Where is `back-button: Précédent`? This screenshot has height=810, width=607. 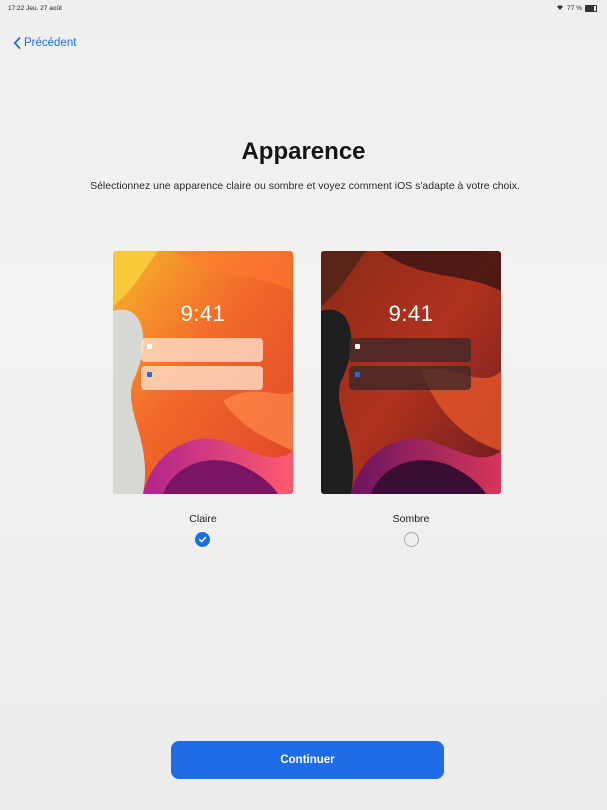
back-button: Précédent is located at coordinates (44, 43).